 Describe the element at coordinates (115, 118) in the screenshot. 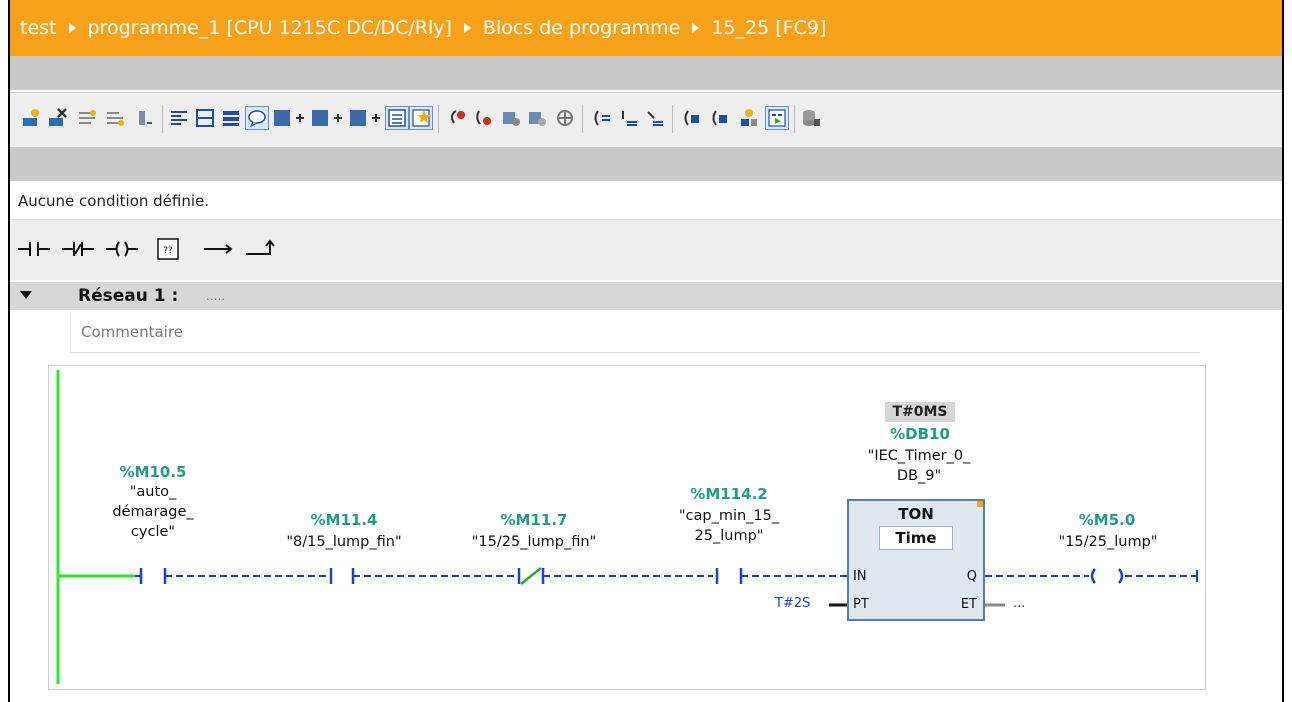

I see `append-row-icon` at that location.